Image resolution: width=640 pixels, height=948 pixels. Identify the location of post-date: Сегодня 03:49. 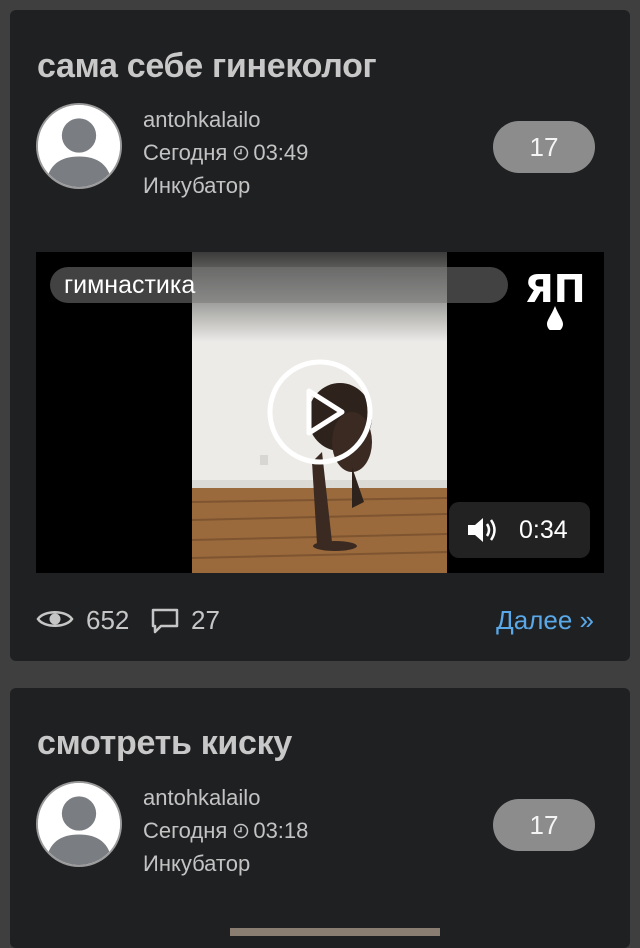
(225, 152).